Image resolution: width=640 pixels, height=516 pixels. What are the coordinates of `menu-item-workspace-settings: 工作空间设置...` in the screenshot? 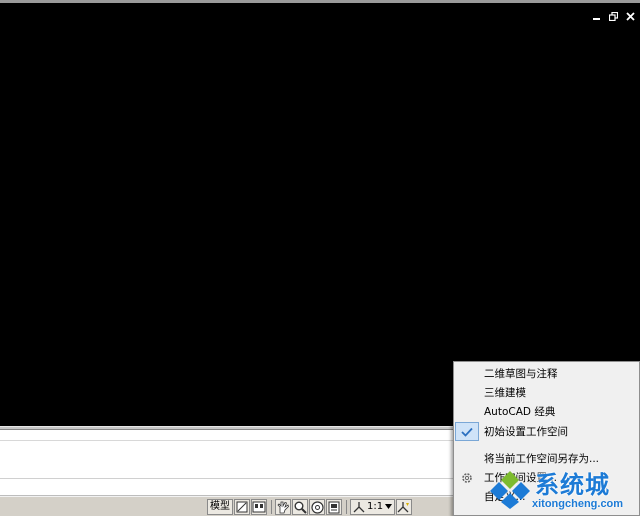 It's located at (547, 477).